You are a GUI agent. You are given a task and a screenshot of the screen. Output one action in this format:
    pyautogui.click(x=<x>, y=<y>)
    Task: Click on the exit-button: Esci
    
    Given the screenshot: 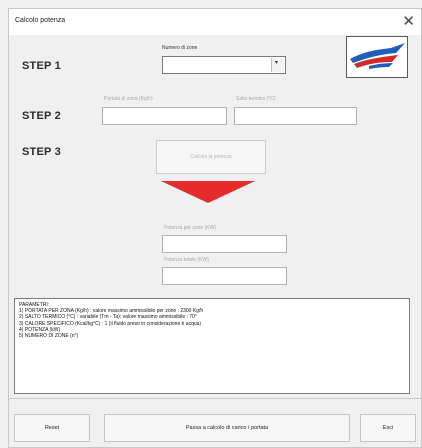 What is the action you would take?
    pyautogui.click(x=388, y=428)
    